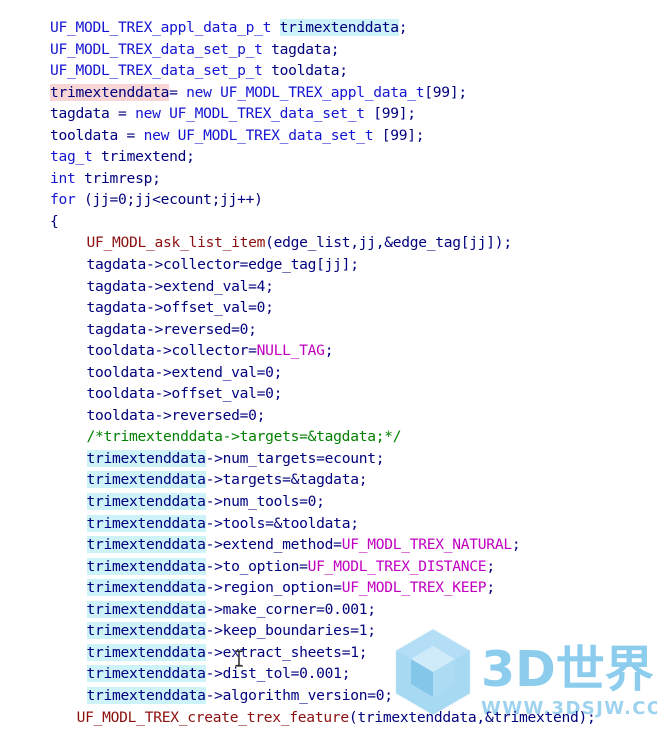 The height and width of the screenshot is (736, 657). I want to click on code-line: trimextenddata->keep_boundaries=1;, so click(328, 631).